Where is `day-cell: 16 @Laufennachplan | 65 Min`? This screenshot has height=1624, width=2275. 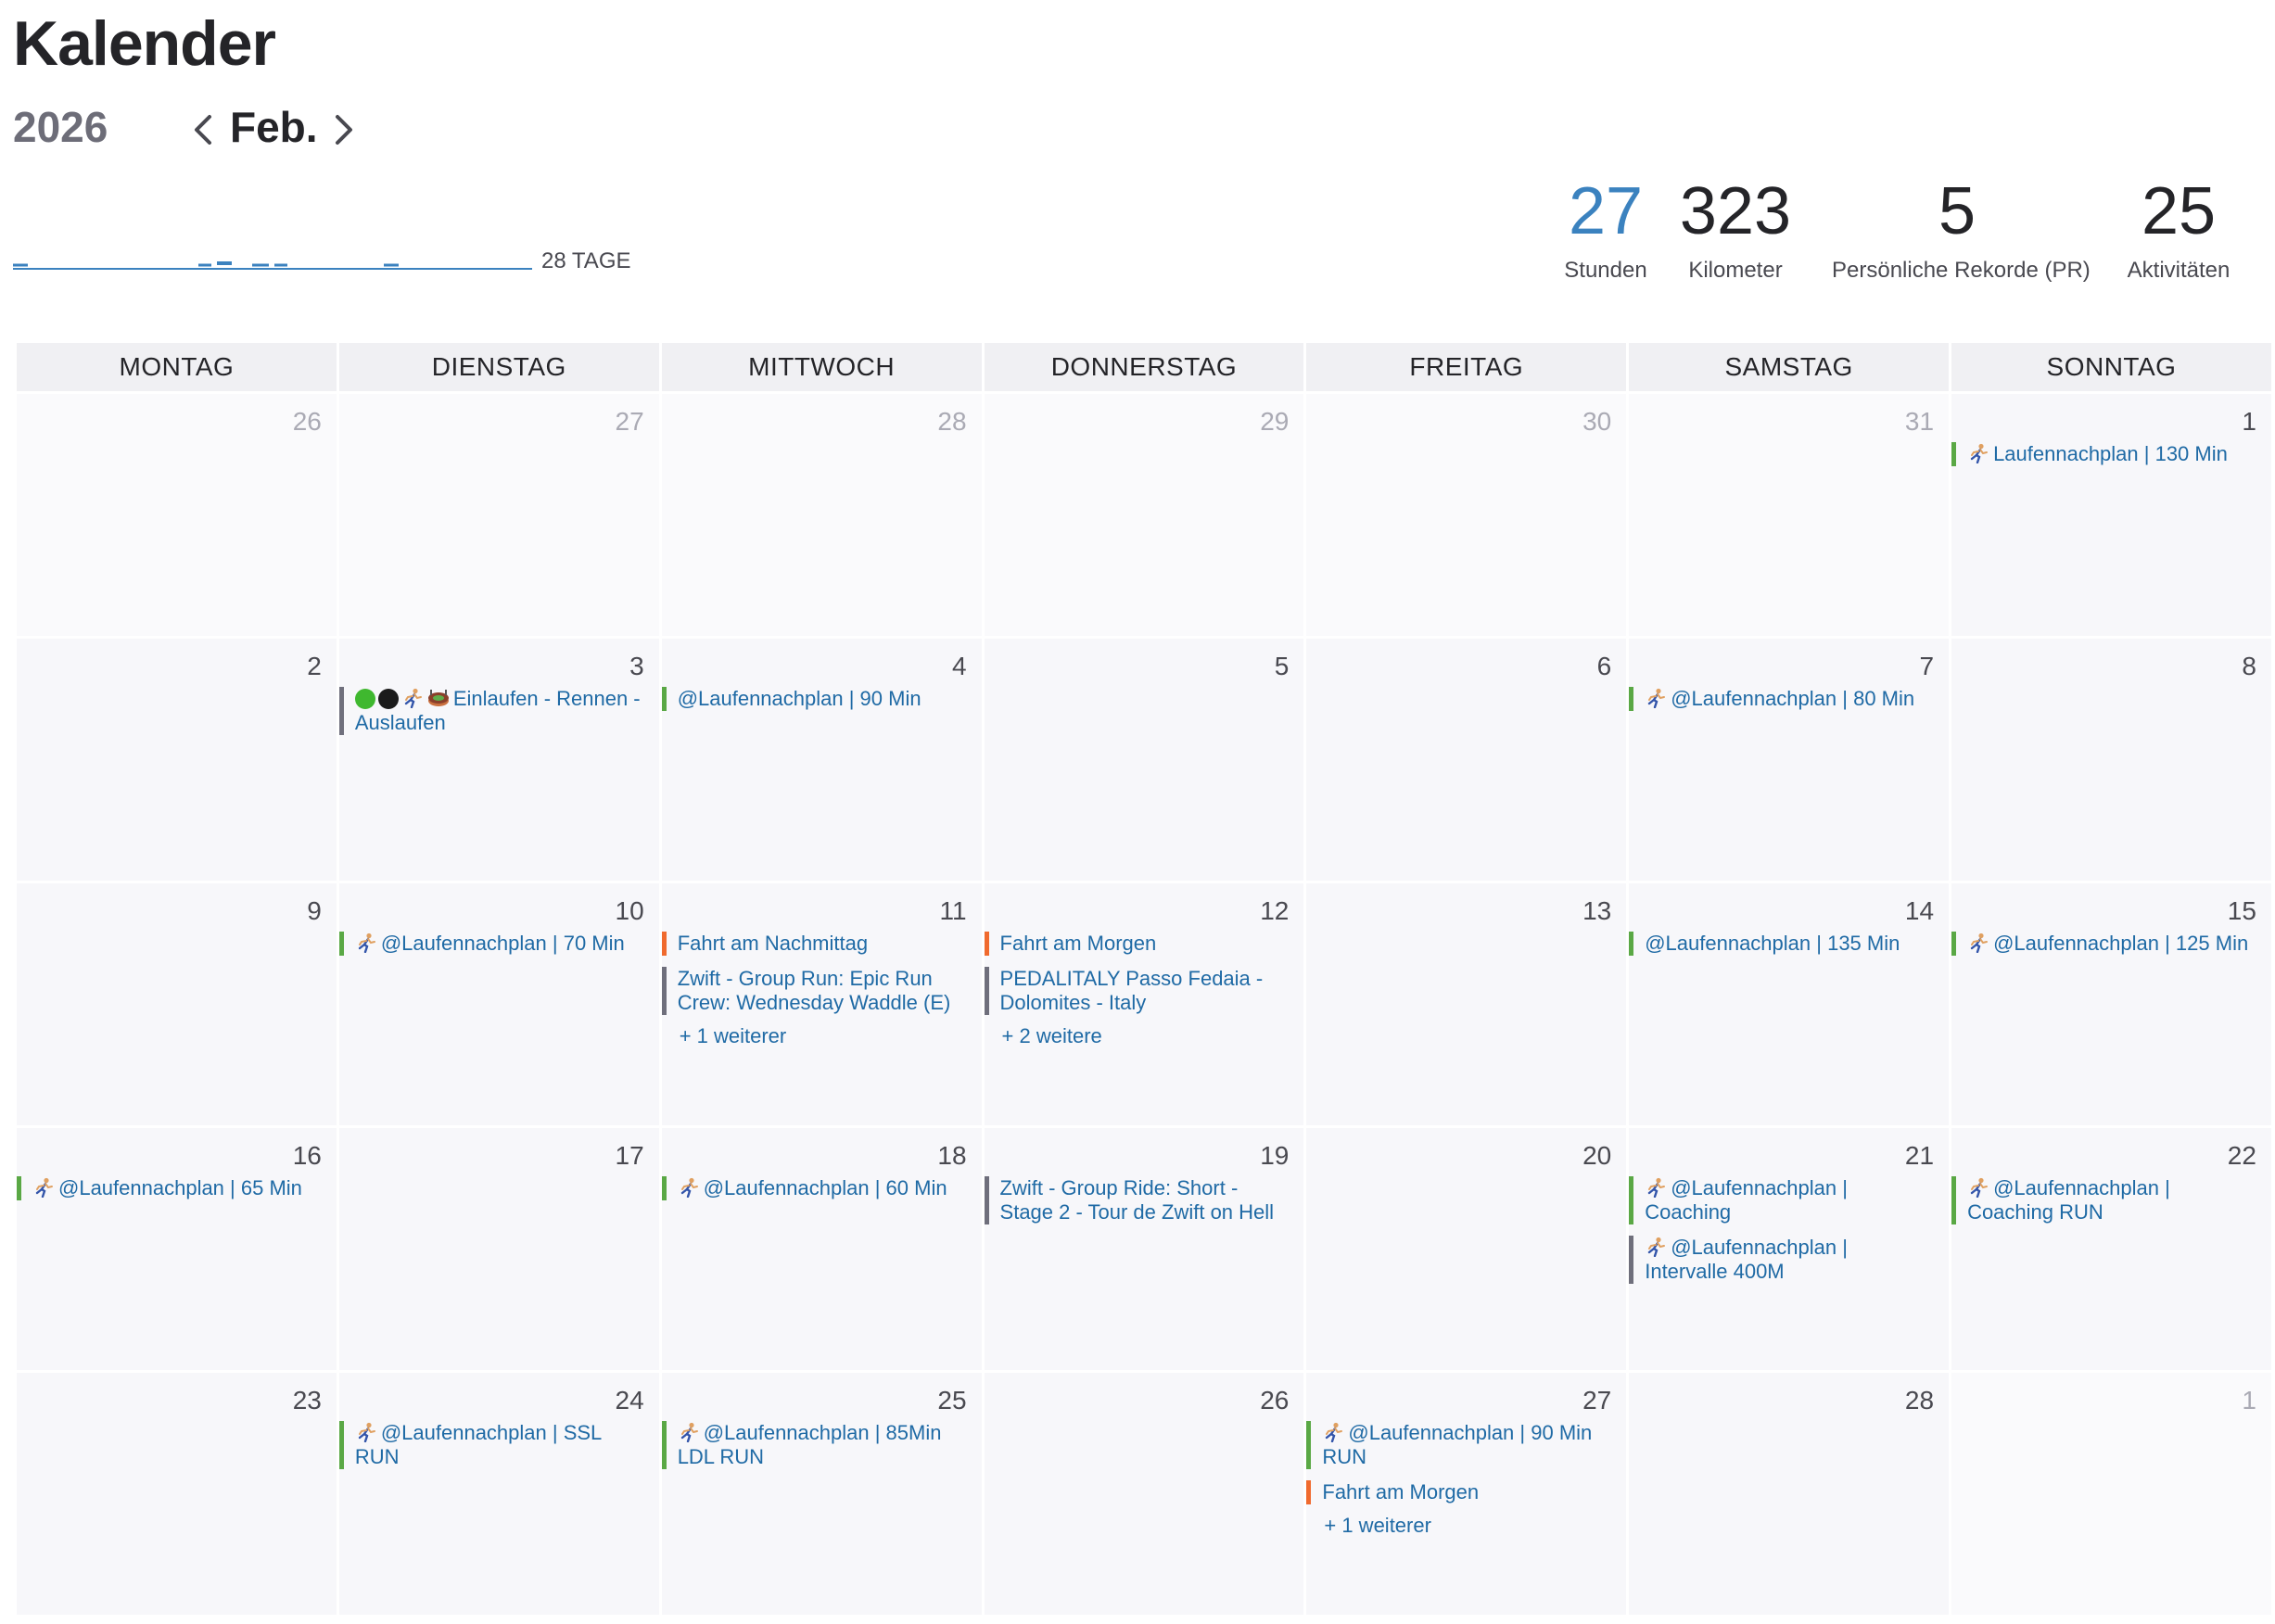
day-cell: 16 @Laufennachplan | 65 Min is located at coordinates (177, 1249).